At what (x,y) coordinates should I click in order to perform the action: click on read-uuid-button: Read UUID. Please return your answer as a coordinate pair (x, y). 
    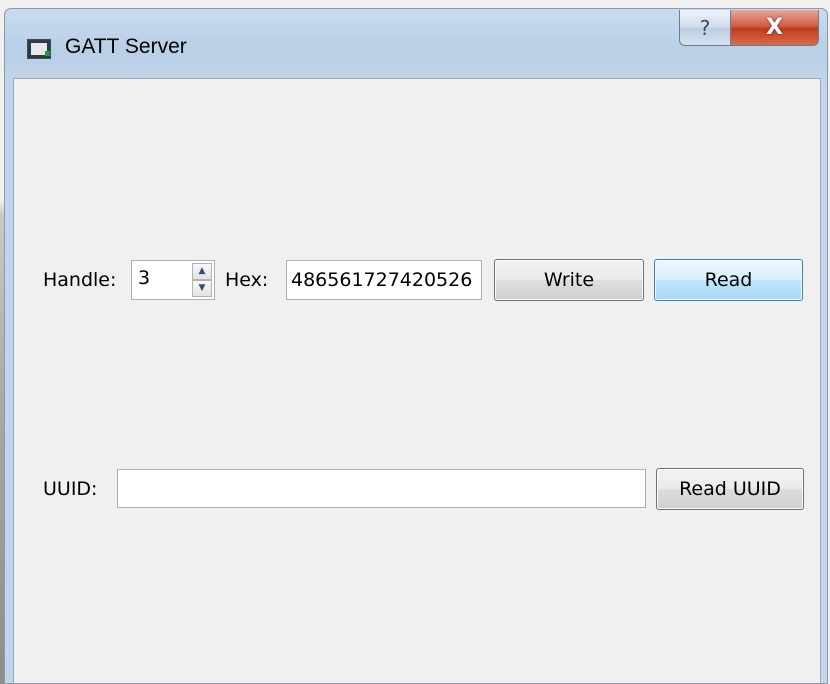
    Looking at the image, I should click on (730, 489).